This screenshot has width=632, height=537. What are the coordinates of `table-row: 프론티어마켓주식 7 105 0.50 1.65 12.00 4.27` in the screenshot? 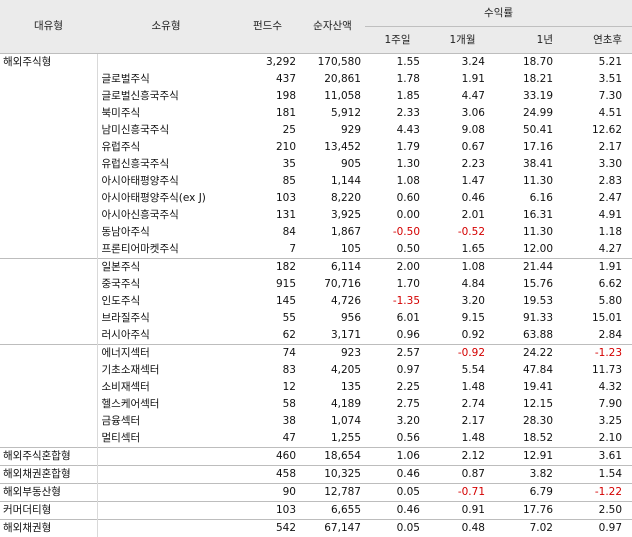 It's located at (316, 250).